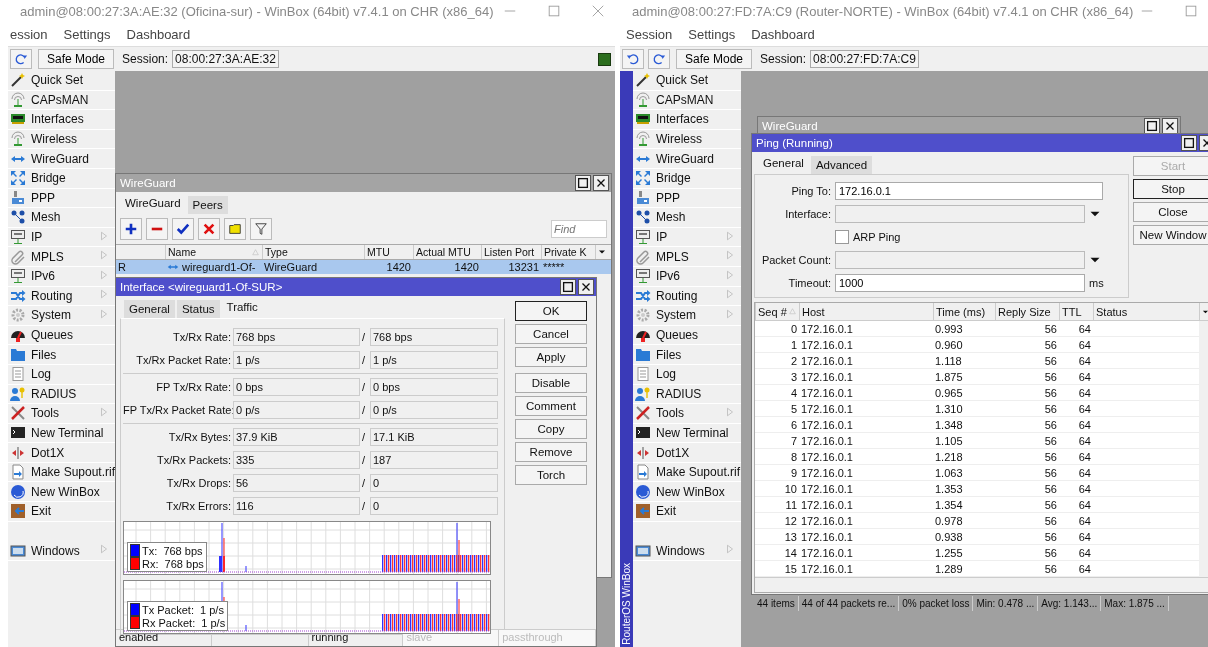  I want to click on text-field: 172.16.0.1, so click(969, 190).